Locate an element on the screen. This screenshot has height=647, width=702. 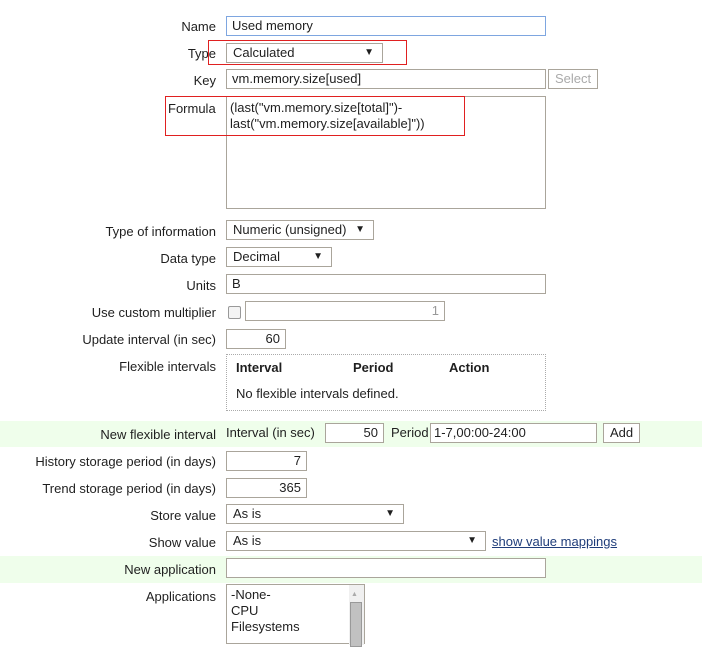
history-input: 7 is located at coordinates (266, 461).